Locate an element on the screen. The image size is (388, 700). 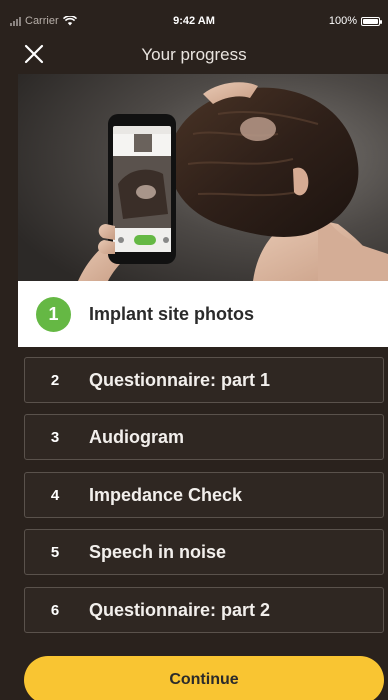
step-item-impedance-check: 4 Impedance Check is located at coordinates (204, 495).